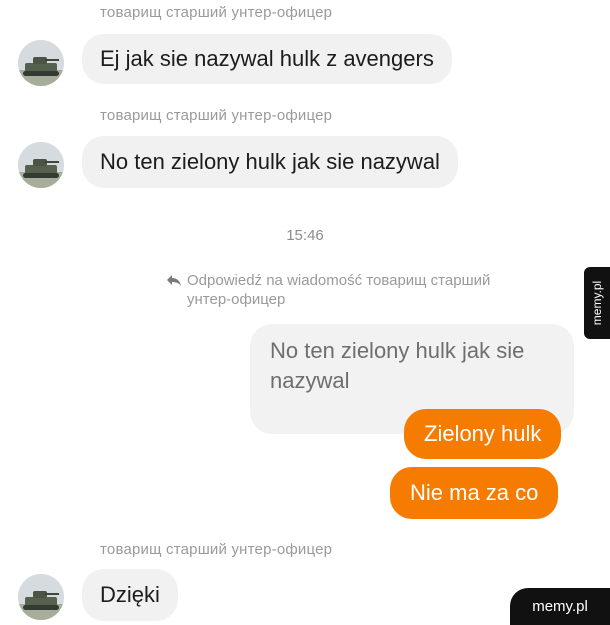 The height and width of the screenshot is (625, 610). I want to click on message-text: Dzięki, so click(130, 594).